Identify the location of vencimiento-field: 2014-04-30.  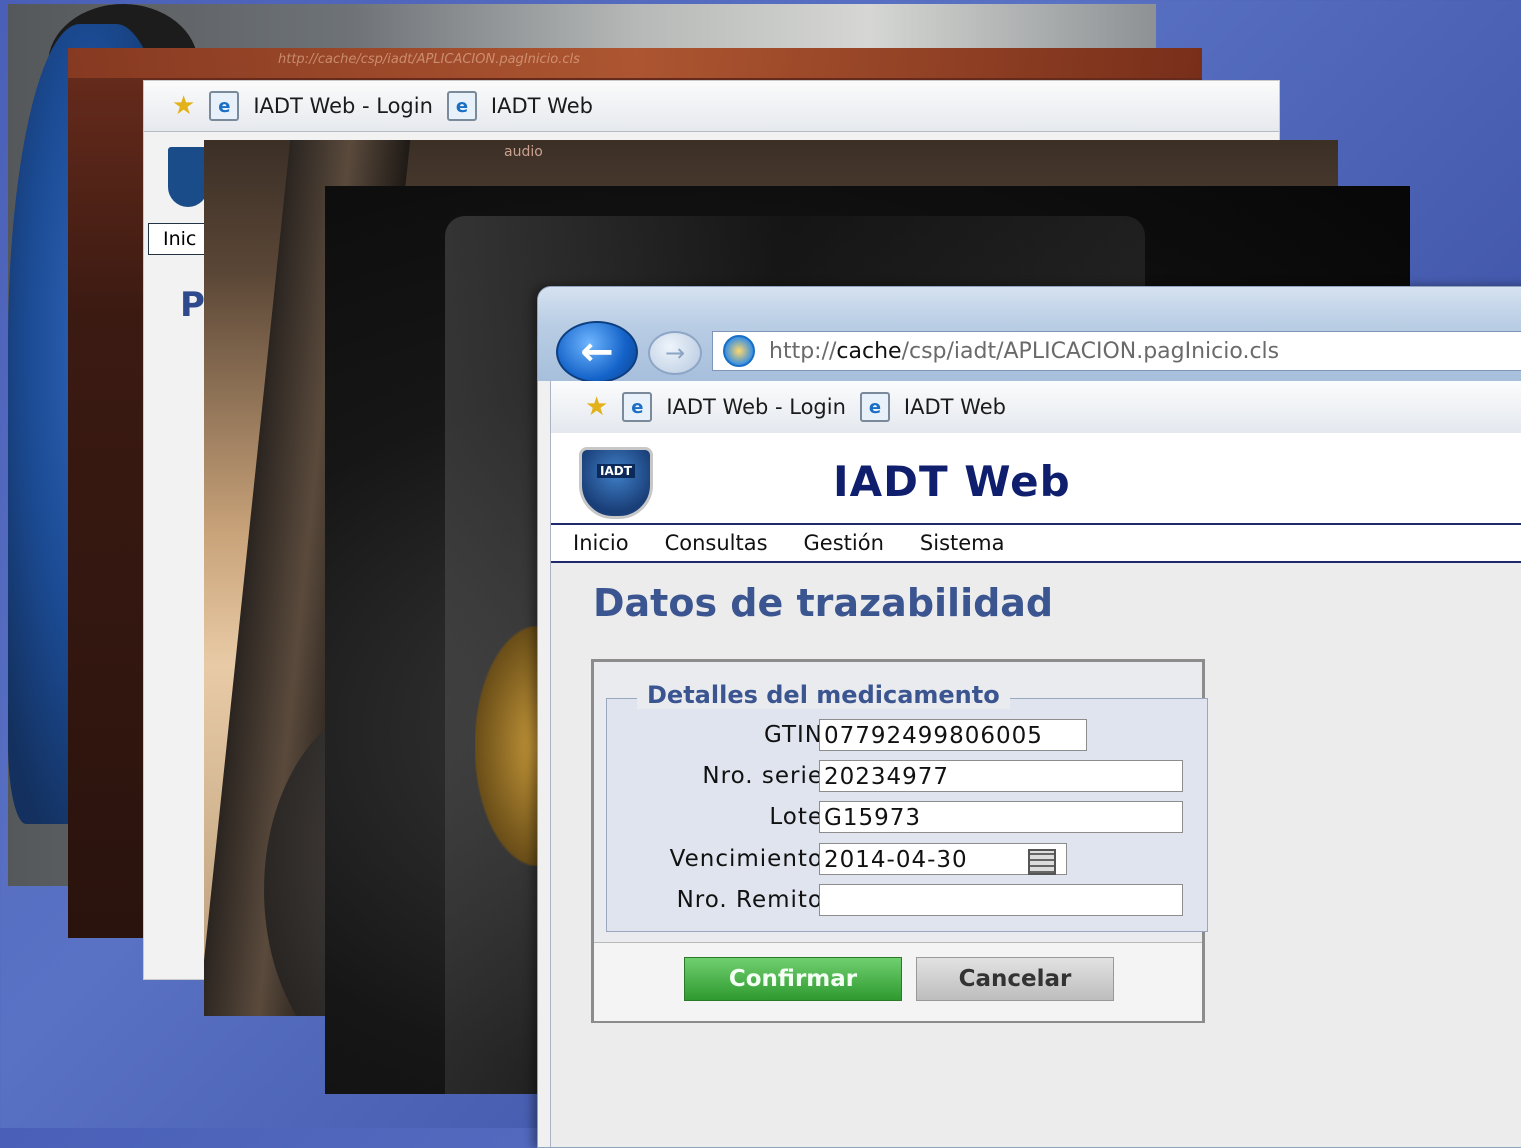
(943, 859).